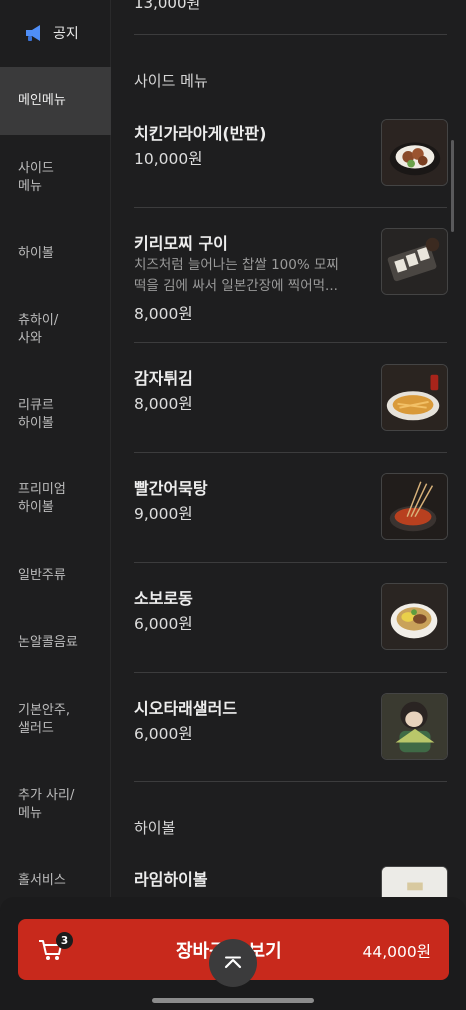 This screenshot has width=466, height=1010. What do you see at coordinates (168, 159) in the screenshot?
I see `item-price: 10,000원` at bounding box center [168, 159].